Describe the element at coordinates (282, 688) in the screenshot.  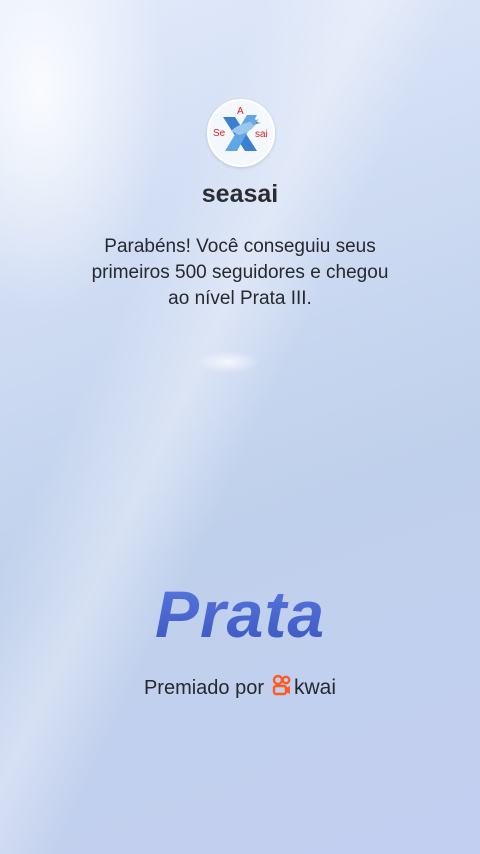
I see `kwai-logo-icon` at that location.